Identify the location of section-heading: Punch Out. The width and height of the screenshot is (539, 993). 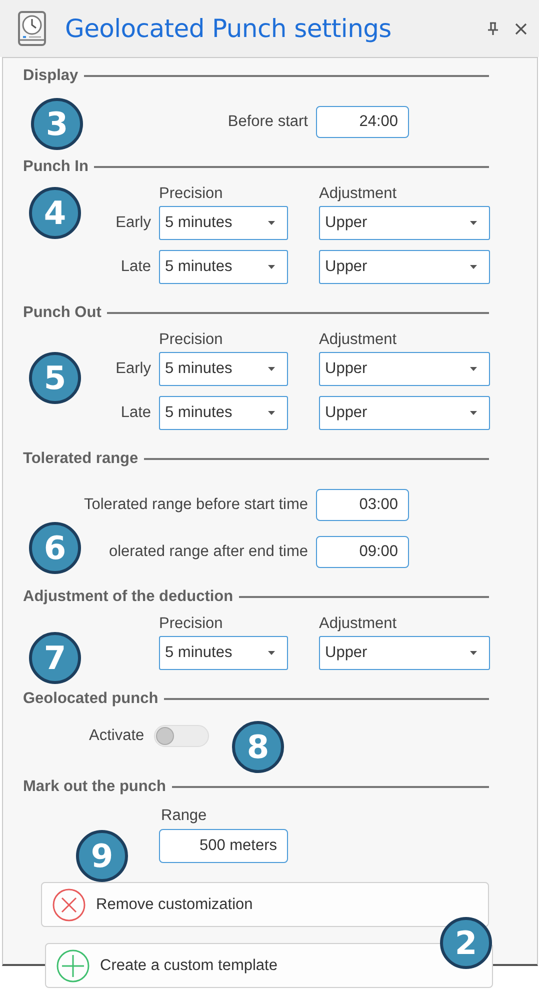
(62, 313).